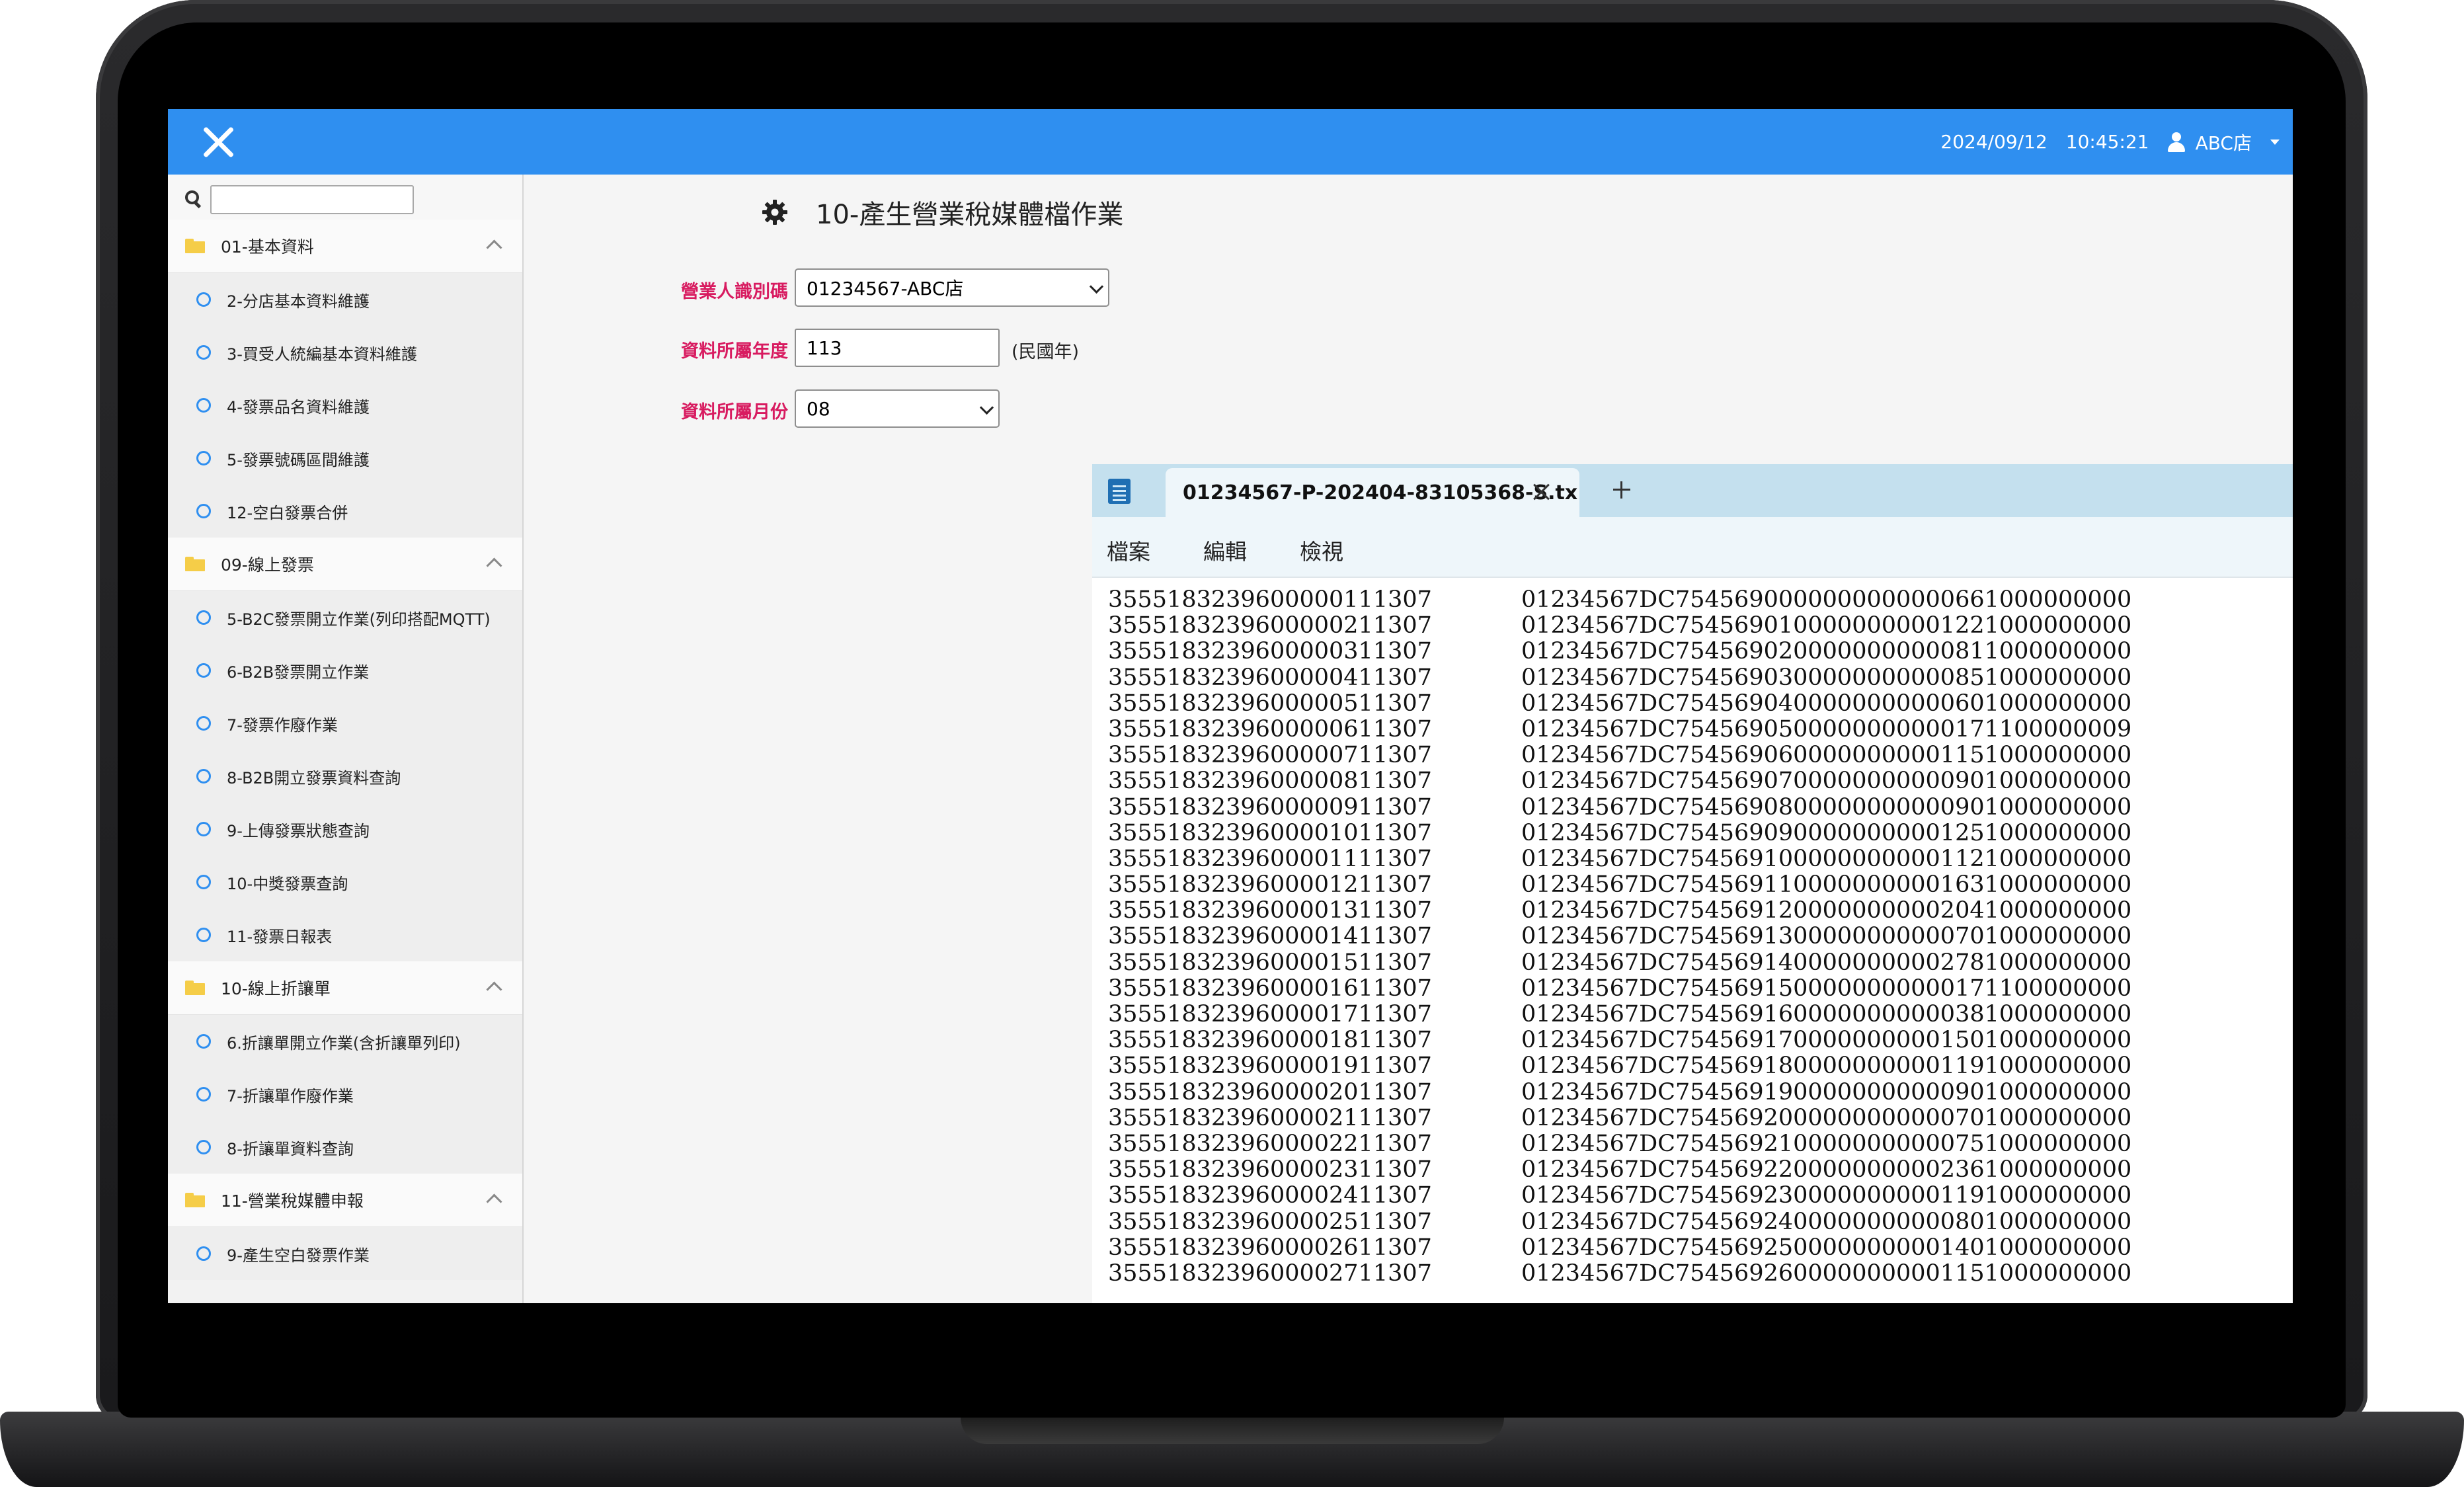 This screenshot has height=1487, width=2464. Describe the element at coordinates (345, 405) in the screenshot. I see `menu-item: 4-發票品名資料維護` at that location.